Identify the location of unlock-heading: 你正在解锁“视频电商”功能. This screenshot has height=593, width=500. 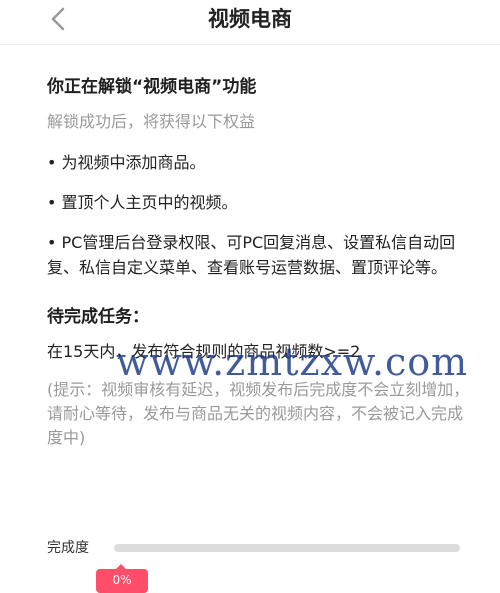
(152, 87).